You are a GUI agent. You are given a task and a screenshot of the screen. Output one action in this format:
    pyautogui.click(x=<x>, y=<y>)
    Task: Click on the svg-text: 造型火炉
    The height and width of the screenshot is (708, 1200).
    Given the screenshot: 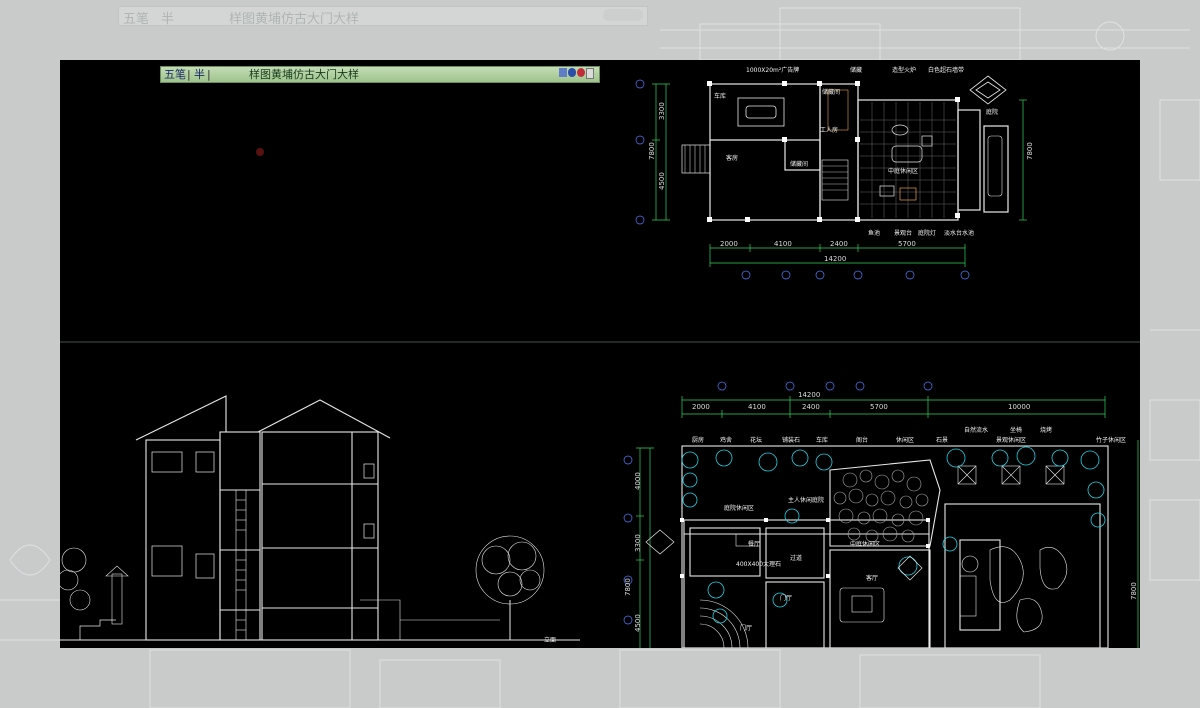 What is the action you would take?
    pyautogui.click(x=904, y=70)
    